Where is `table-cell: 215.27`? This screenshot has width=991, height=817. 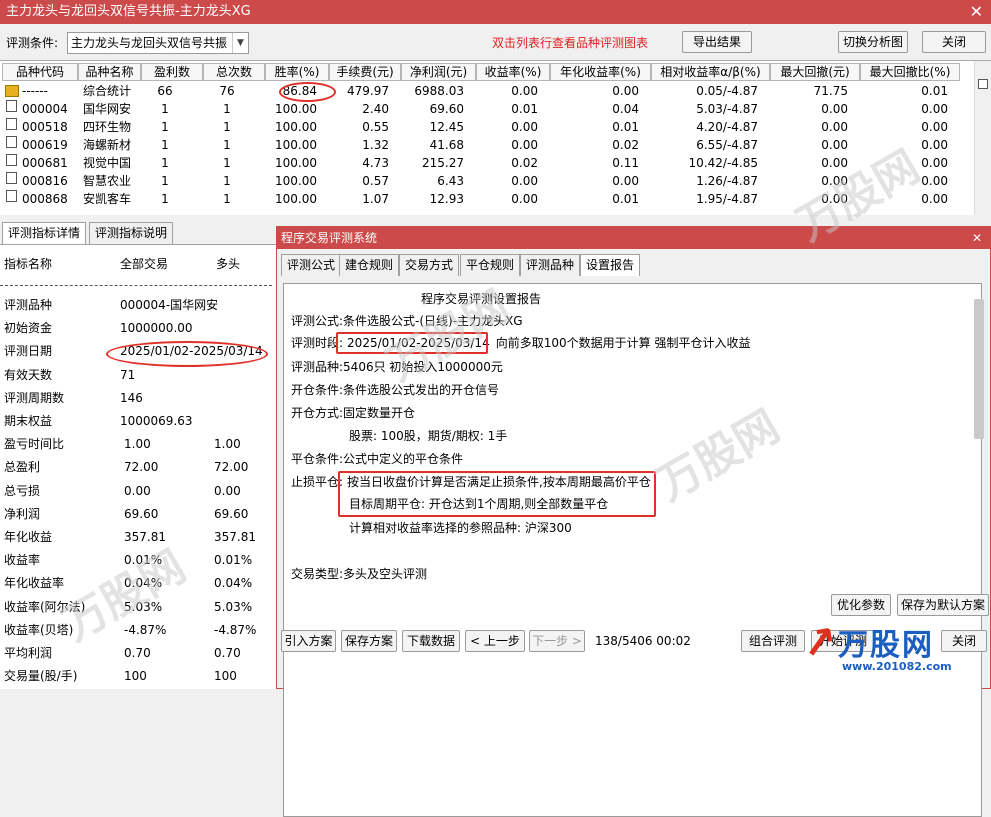 table-cell: 215.27 is located at coordinates (443, 163).